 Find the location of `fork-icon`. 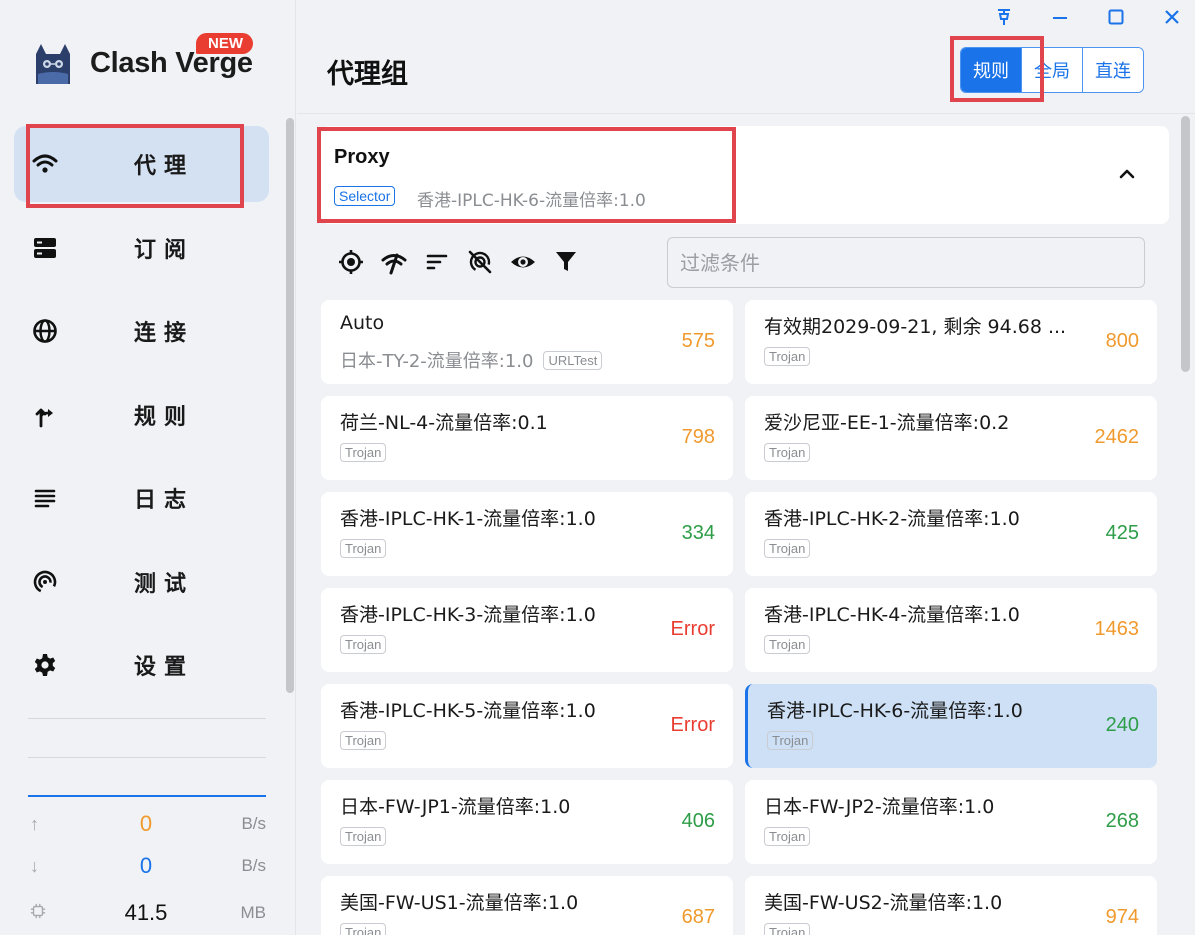

fork-icon is located at coordinates (45, 415).